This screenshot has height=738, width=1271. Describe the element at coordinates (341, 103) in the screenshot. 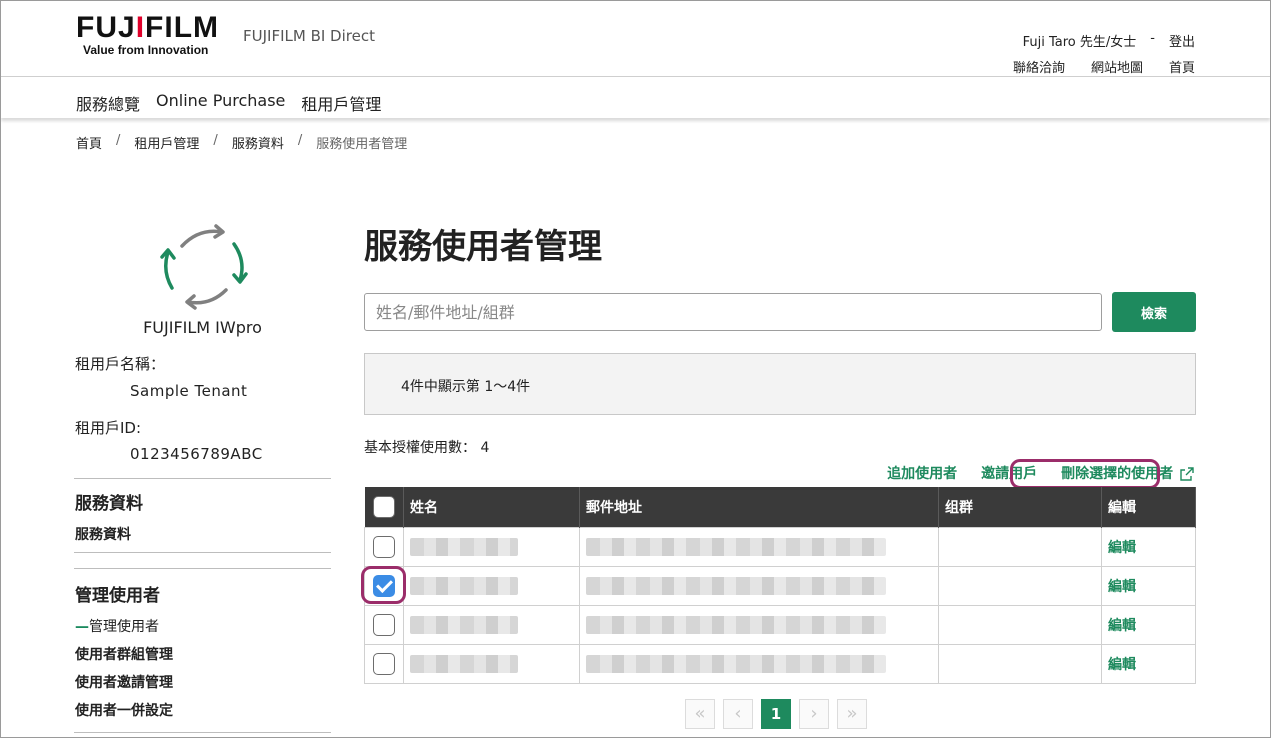

I see `nav-tenant-management: 租用戶管理` at that location.